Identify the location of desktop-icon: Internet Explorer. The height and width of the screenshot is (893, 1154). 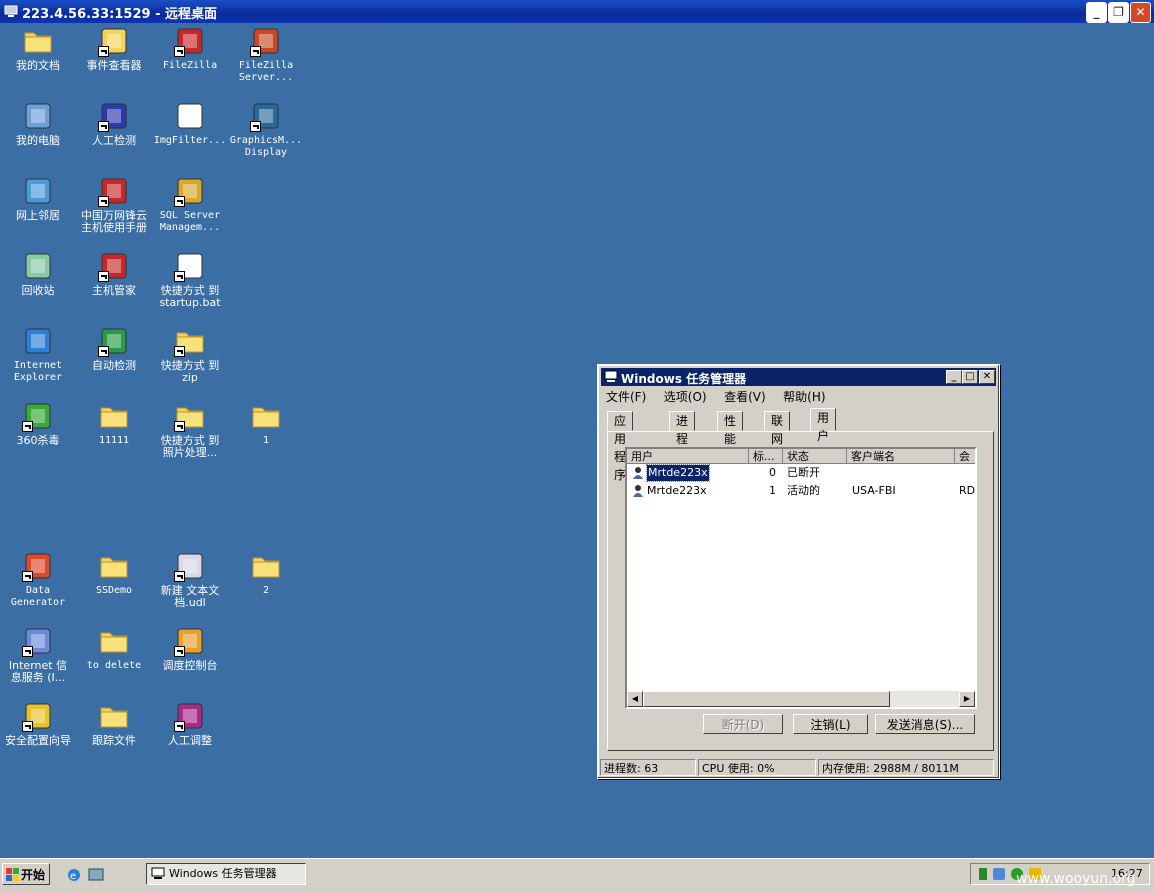
(38, 354).